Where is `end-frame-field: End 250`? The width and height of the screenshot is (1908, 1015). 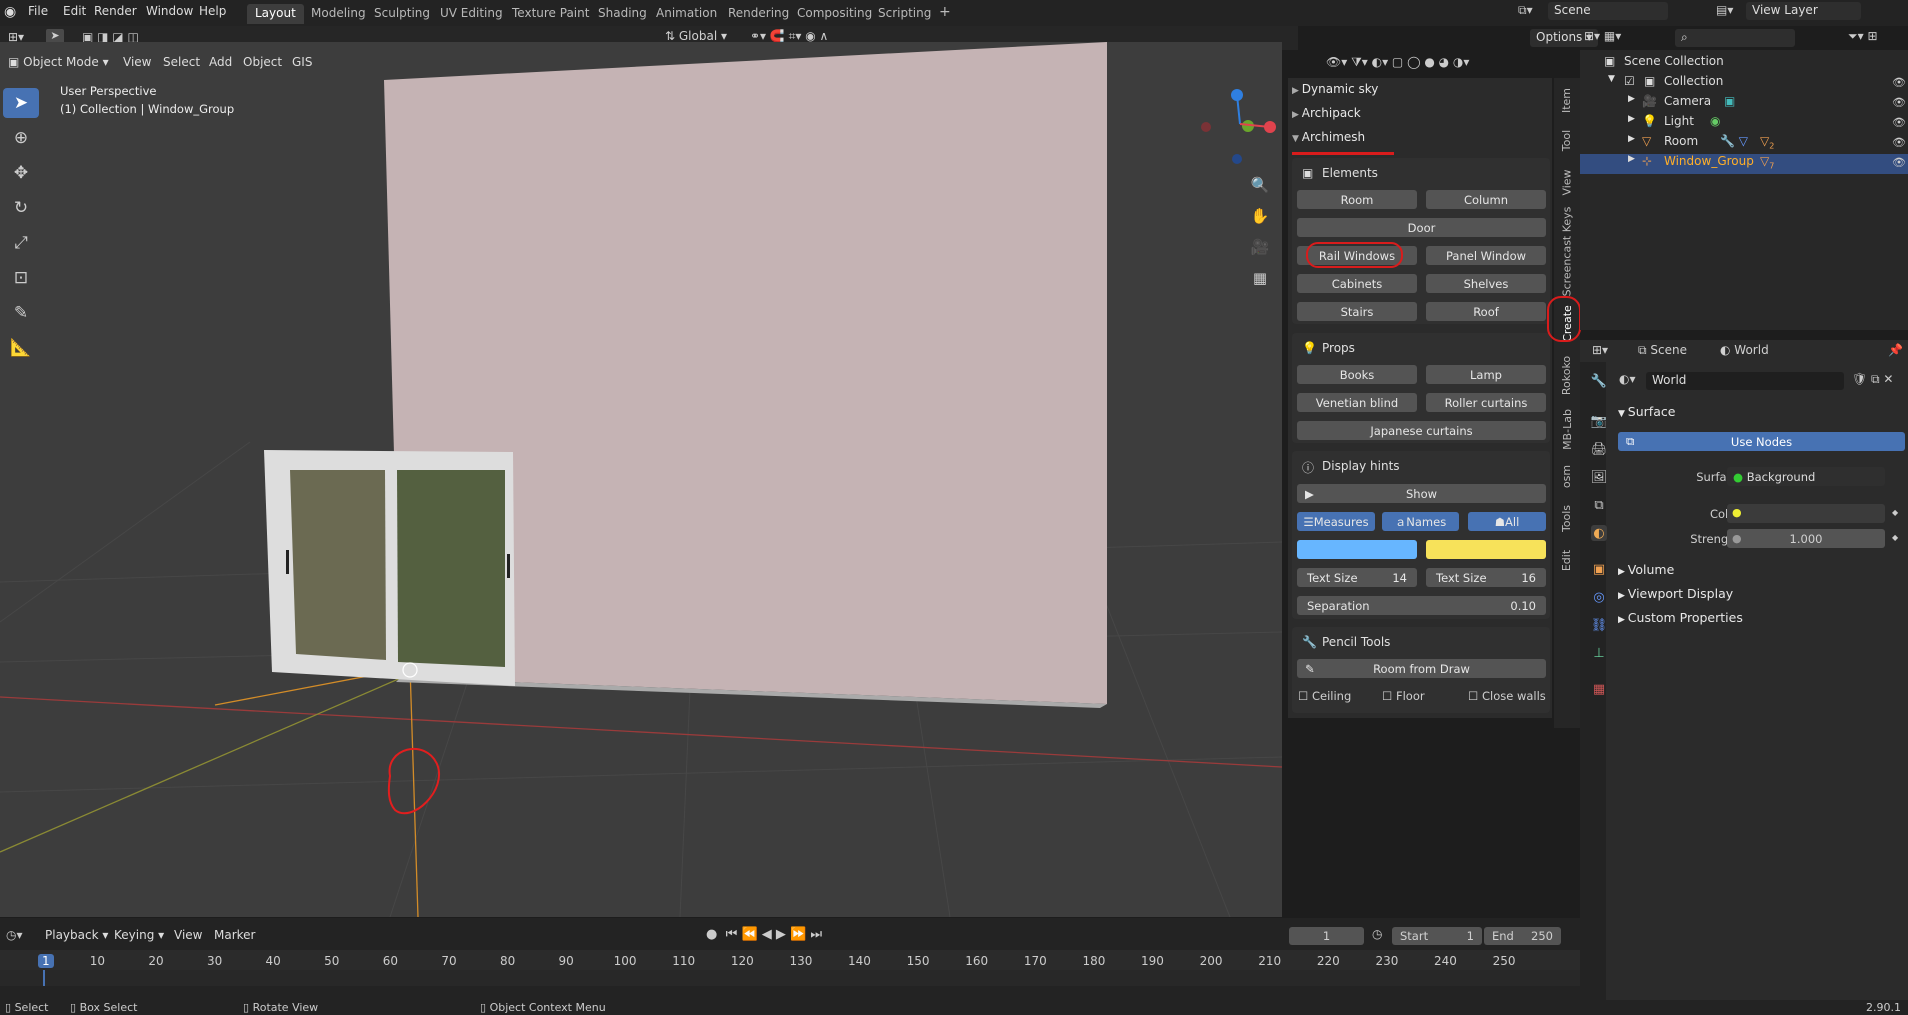
end-frame-field: End 250 is located at coordinates (1522, 936).